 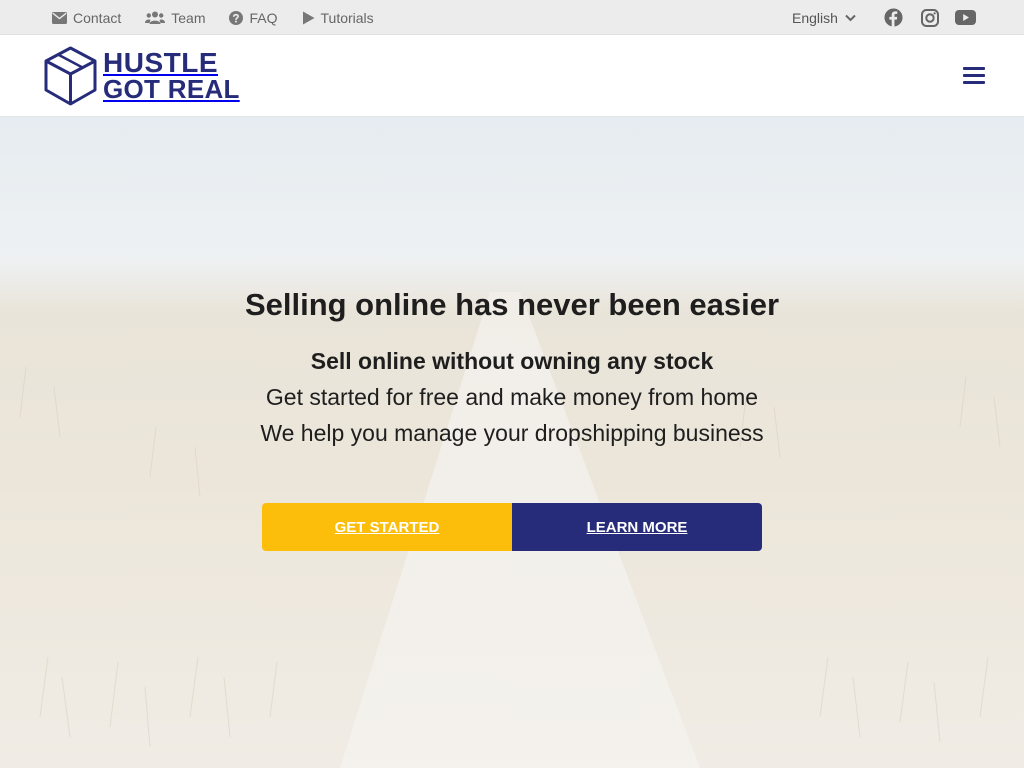 What do you see at coordinates (512, 76) in the screenshot?
I see `site-header: HUSTLE GOT REAL` at bounding box center [512, 76].